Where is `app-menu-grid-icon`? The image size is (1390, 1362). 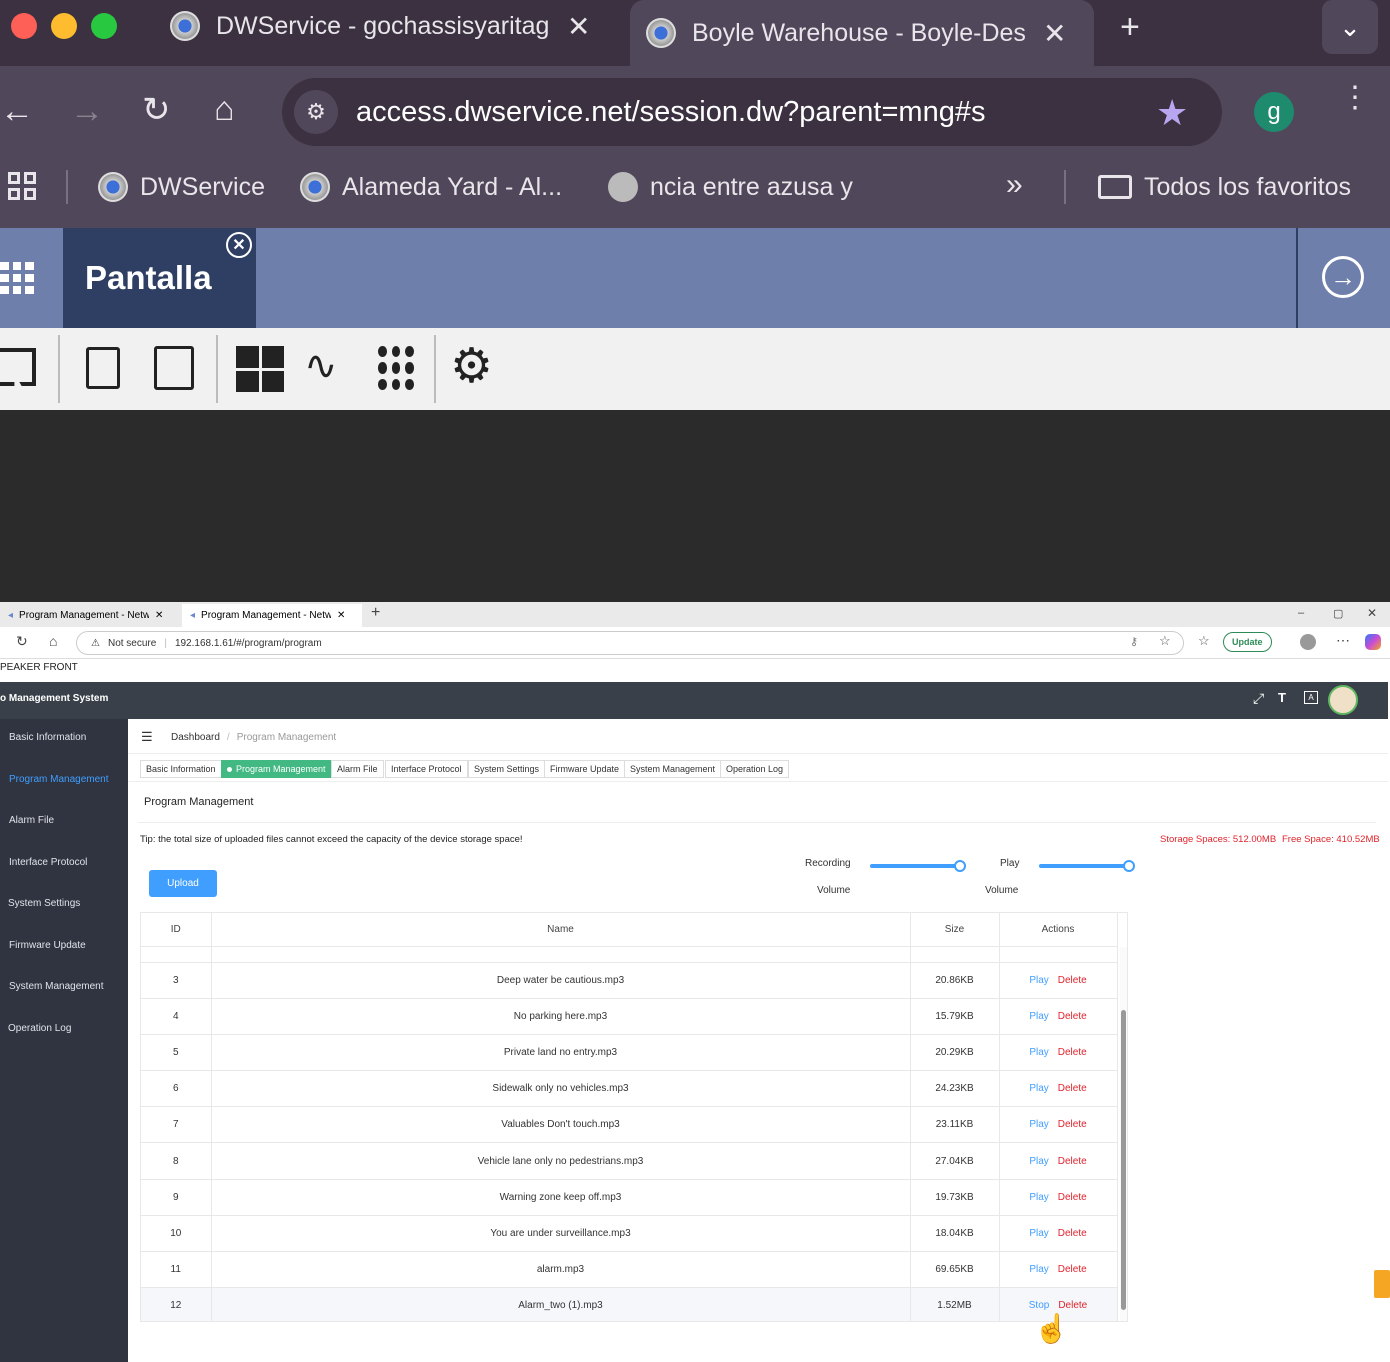 app-menu-grid-icon is located at coordinates (17, 278).